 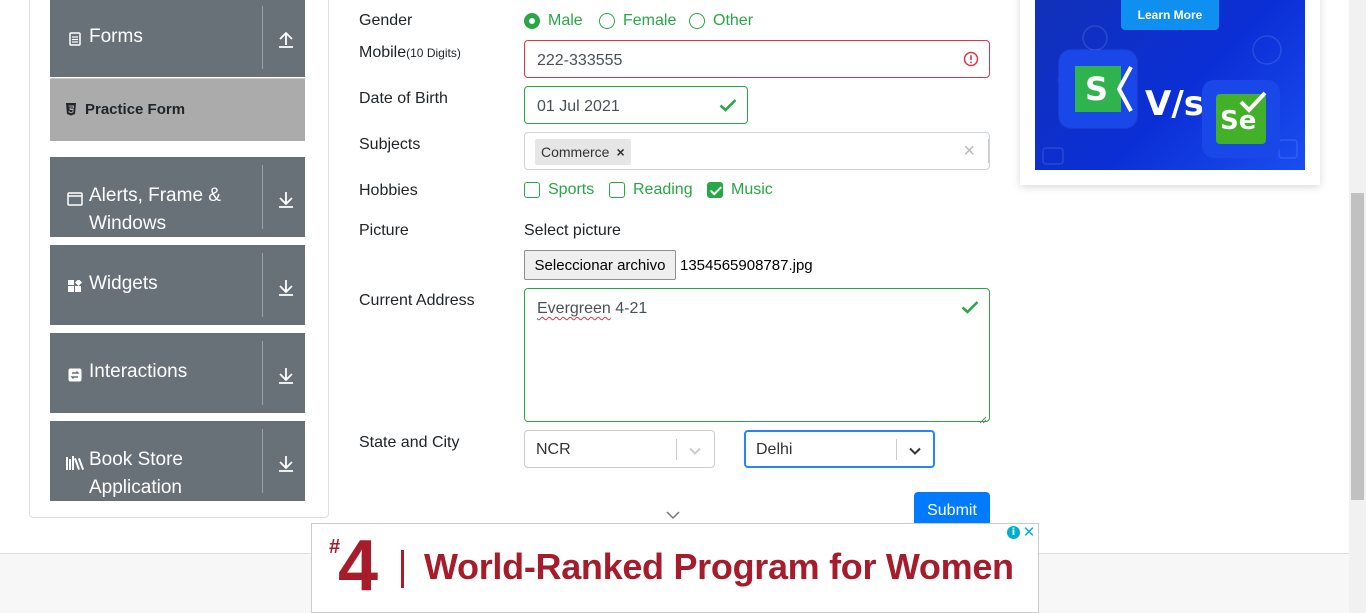 I want to click on ad-rank-number: 4, so click(x=358, y=566).